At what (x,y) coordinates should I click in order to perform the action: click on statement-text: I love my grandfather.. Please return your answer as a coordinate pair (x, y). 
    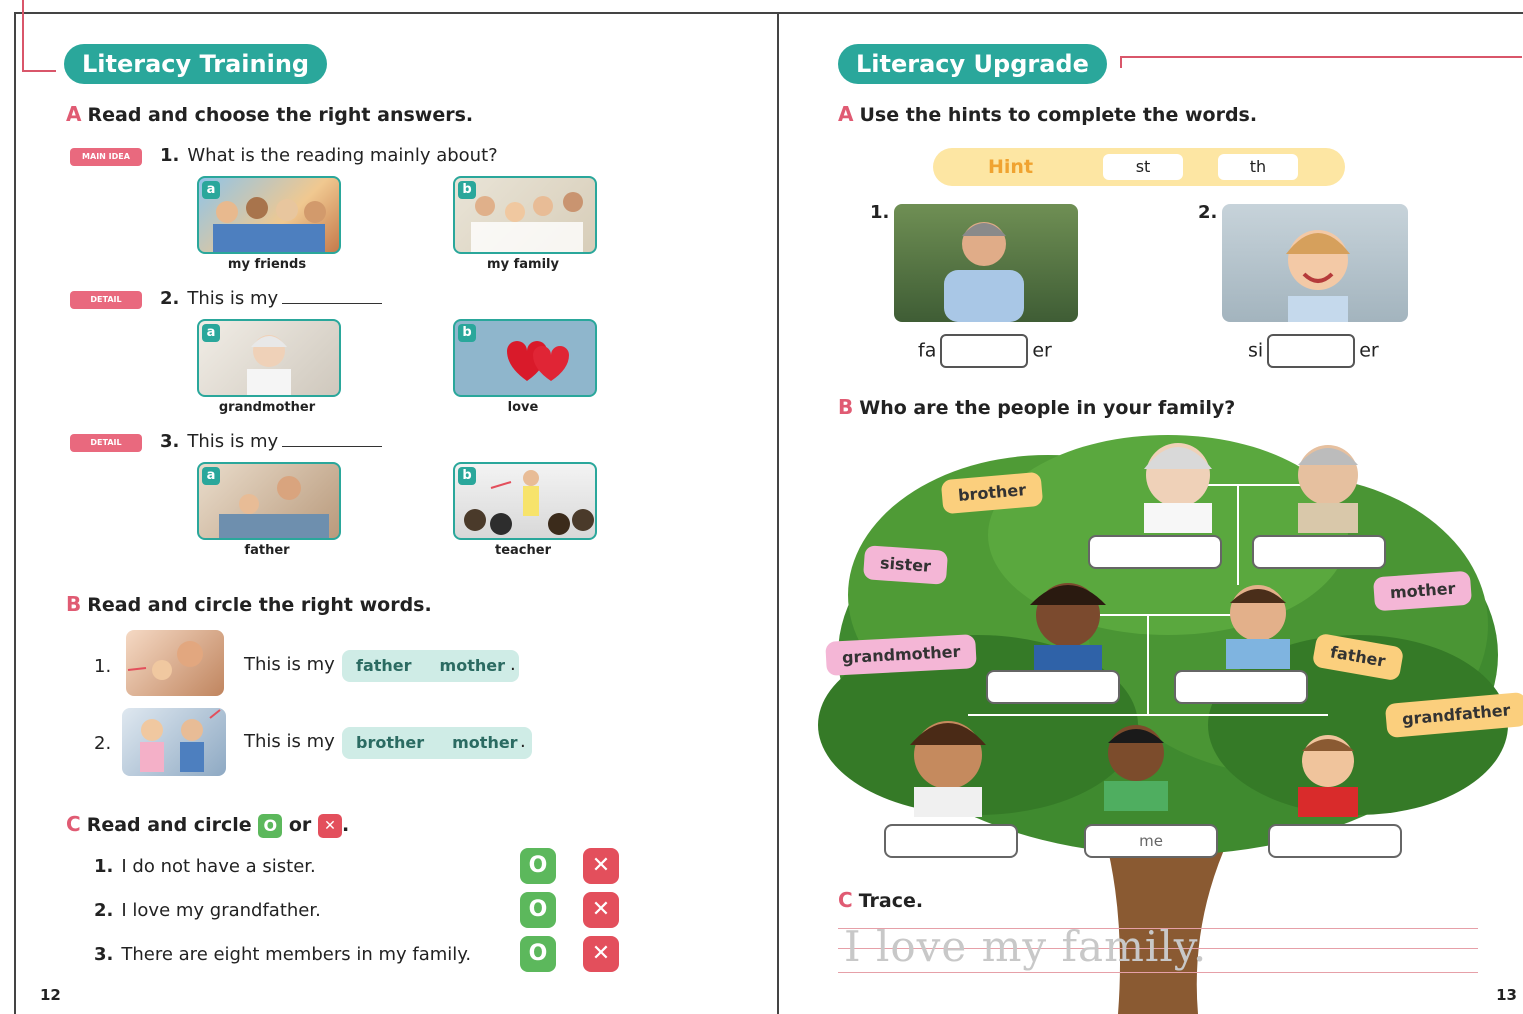
    Looking at the image, I should click on (221, 910).